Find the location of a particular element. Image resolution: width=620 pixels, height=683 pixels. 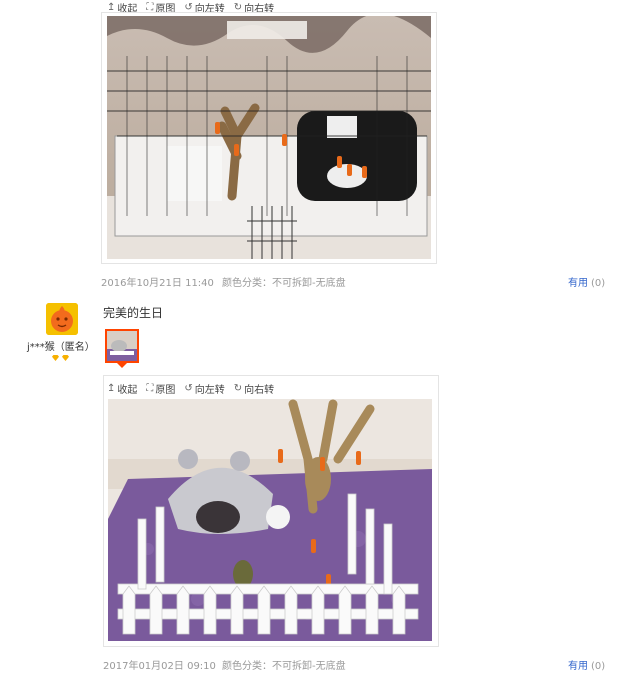

original-image-button-2: ⛶ 原图 is located at coordinates (160, 388).